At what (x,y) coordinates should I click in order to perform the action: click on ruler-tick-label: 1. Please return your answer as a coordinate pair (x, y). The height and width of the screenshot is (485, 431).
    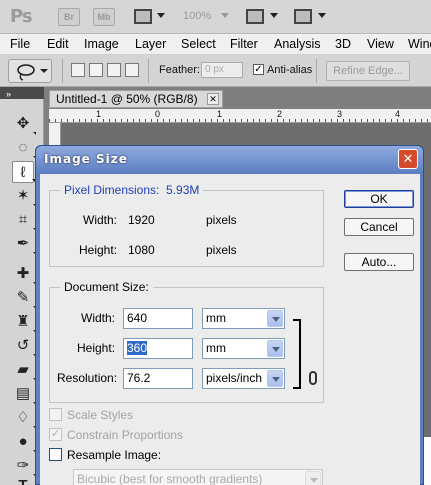
    Looking at the image, I should click on (99, 114).